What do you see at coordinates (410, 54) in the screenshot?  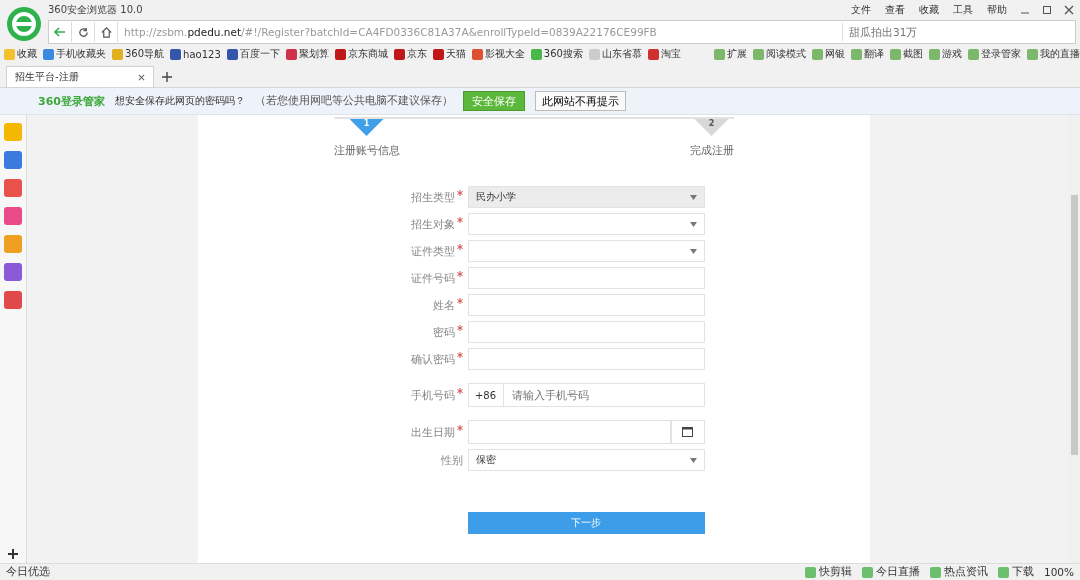 I see `bookmark-item: 京东` at bounding box center [410, 54].